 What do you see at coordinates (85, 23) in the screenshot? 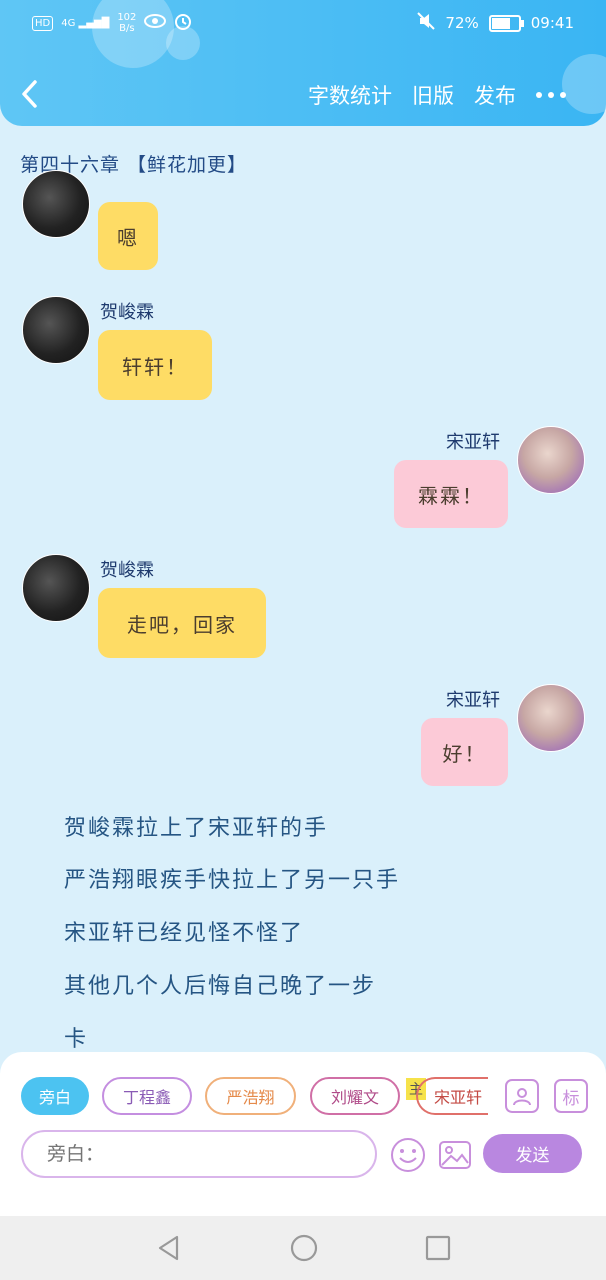
I see `signal-icon: 4G ▂▄▆█` at bounding box center [85, 23].